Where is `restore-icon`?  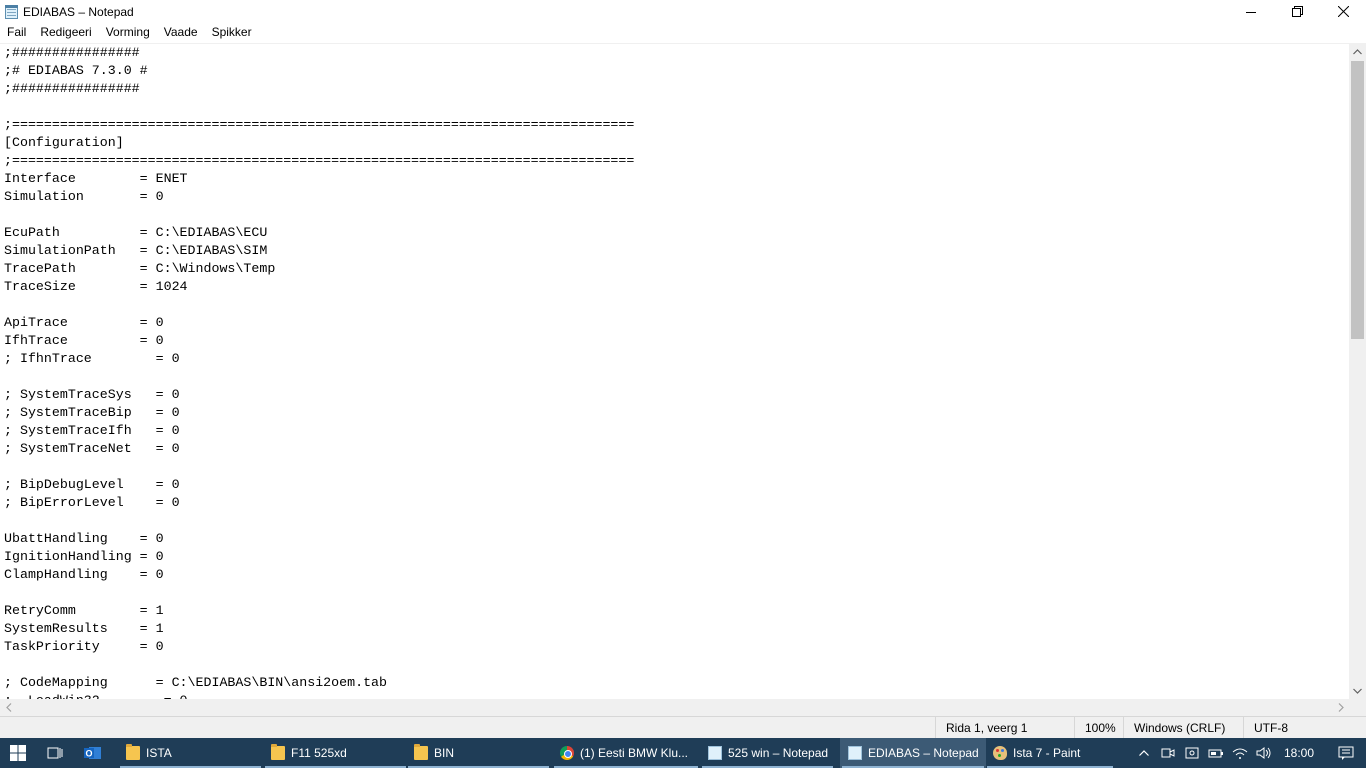
restore-icon is located at coordinates (1297, 11).